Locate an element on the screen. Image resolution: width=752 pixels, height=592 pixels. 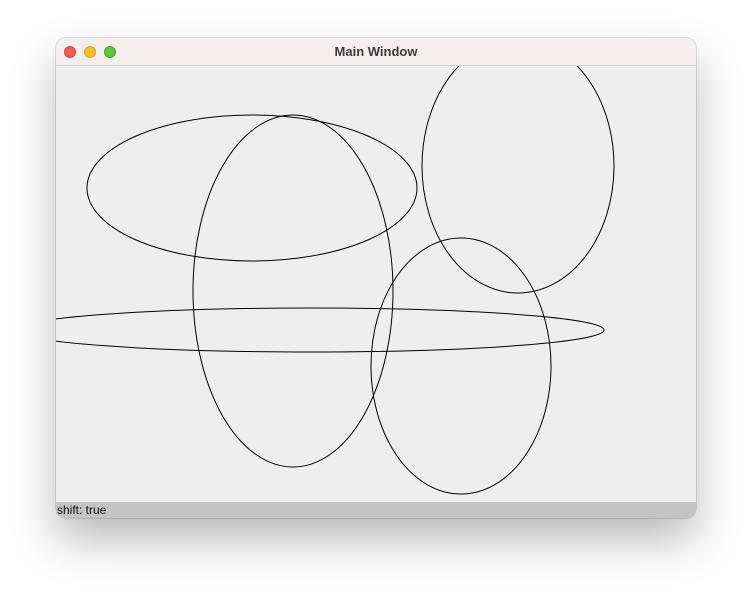
title-bar: Main Window is located at coordinates (376, 52).